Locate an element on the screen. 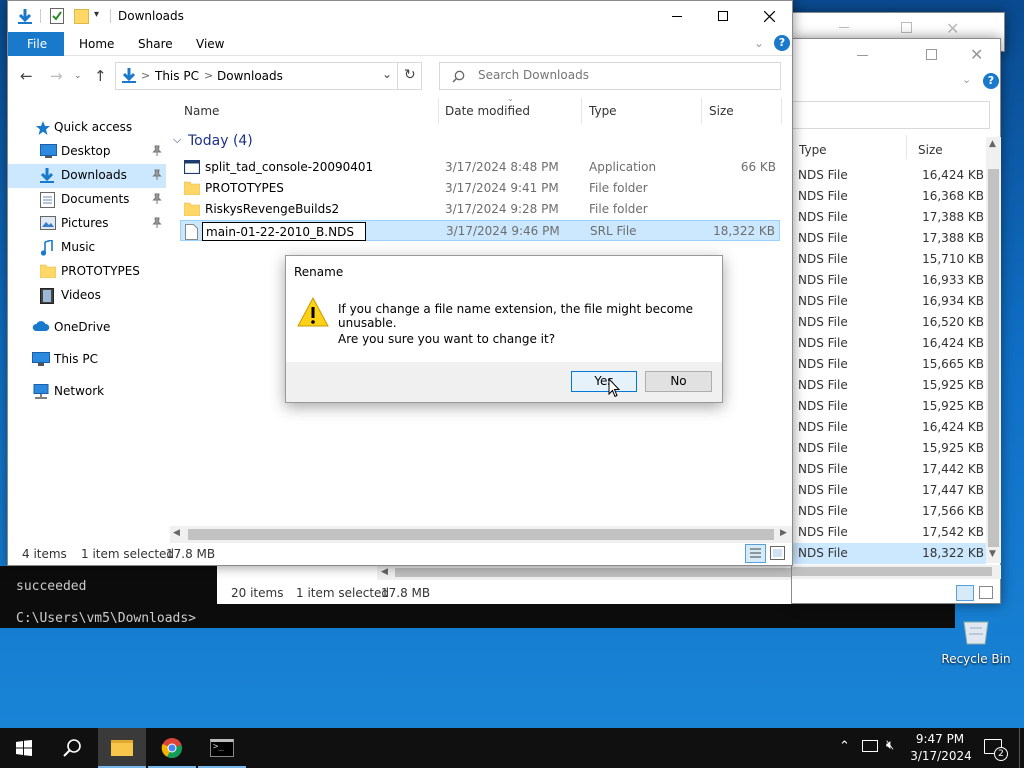 This screenshot has height=768, width=1024. scroll-up-arrow: ▲ is located at coordinates (992, 144).